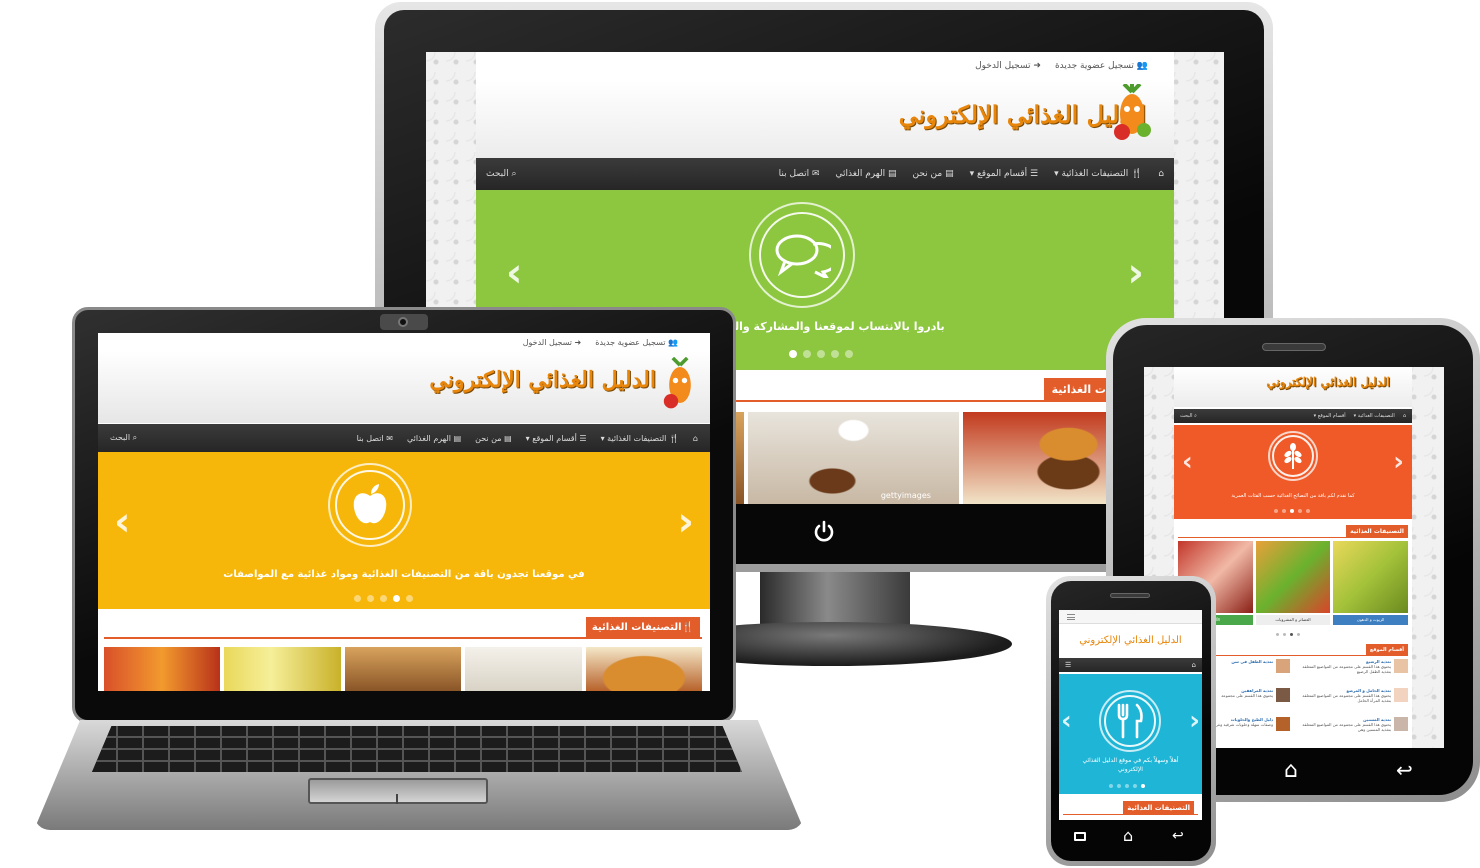  I want to click on phone-back-icon: ↩, so click(1178, 836).